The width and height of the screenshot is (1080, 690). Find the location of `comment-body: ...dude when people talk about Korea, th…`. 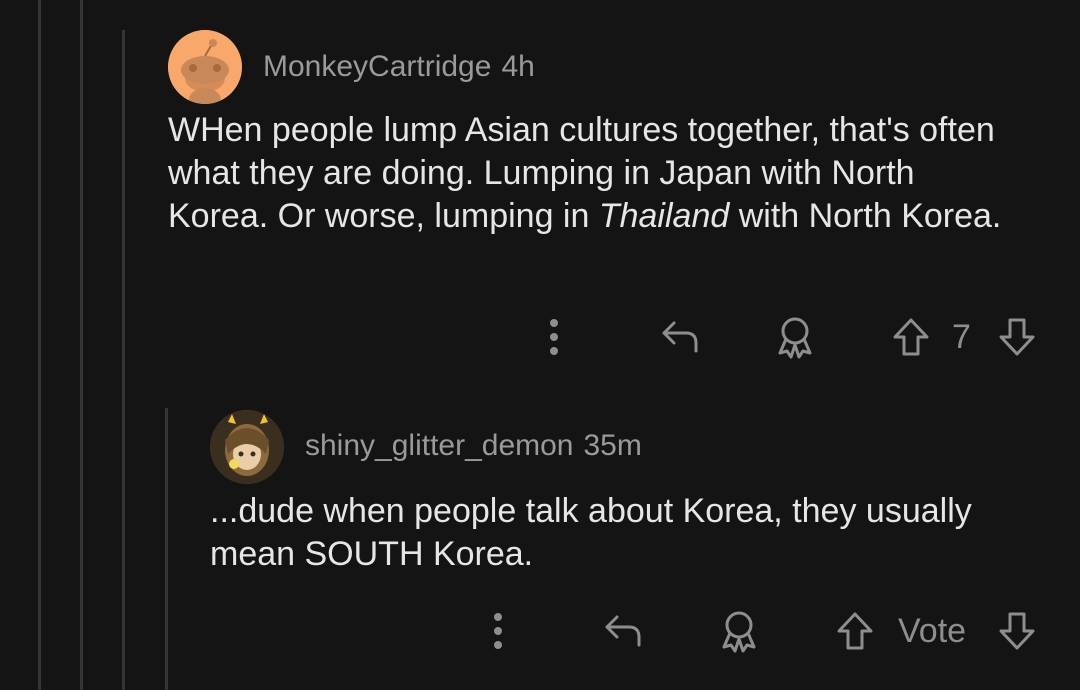

comment-body: ...dude when people talk about Korea, th… is located at coordinates (591, 532).